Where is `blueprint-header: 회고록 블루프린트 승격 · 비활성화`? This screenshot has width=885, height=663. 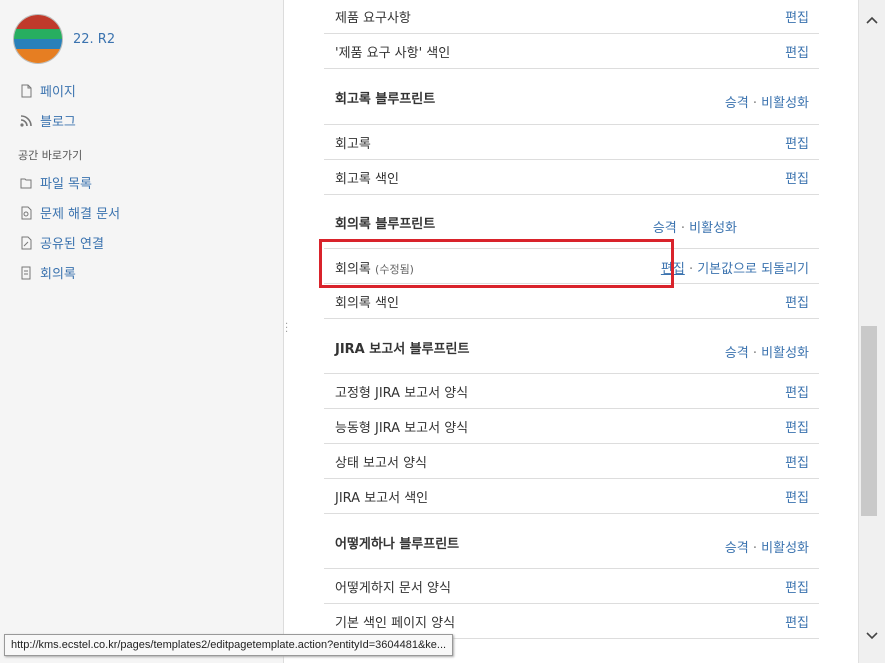
blueprint-header: 회고록 블루프린트 승격 · 비활성화 is located at coordinates (571, 97).